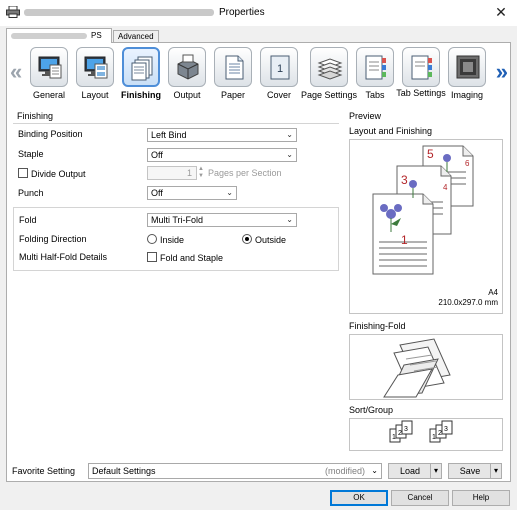 The width and height of the screenshot is (517, 510). What do you see at coordinates (344, 471) in the screenshot?
I see `modified-indicator: (modified)` at bounding box center [344, 471].